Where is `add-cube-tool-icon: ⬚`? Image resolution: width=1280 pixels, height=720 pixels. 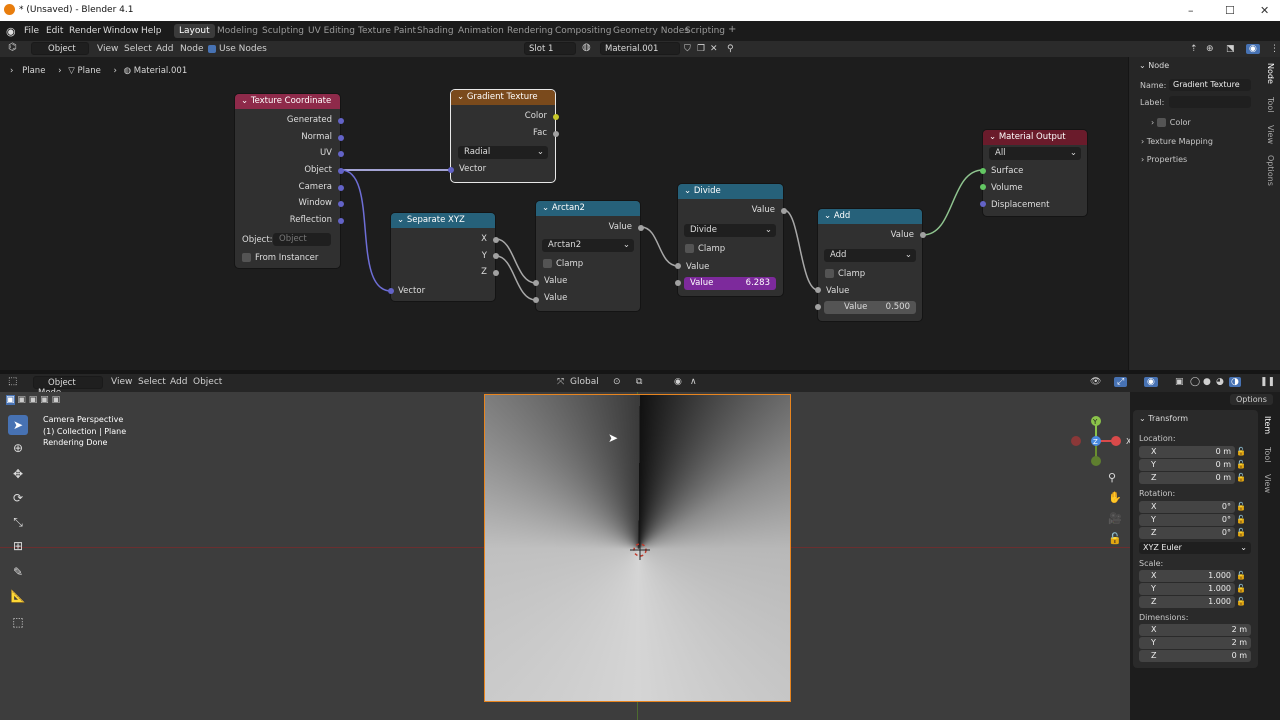
add-cube-tool-icon: ⬚ is located at coordinates (18, 622).